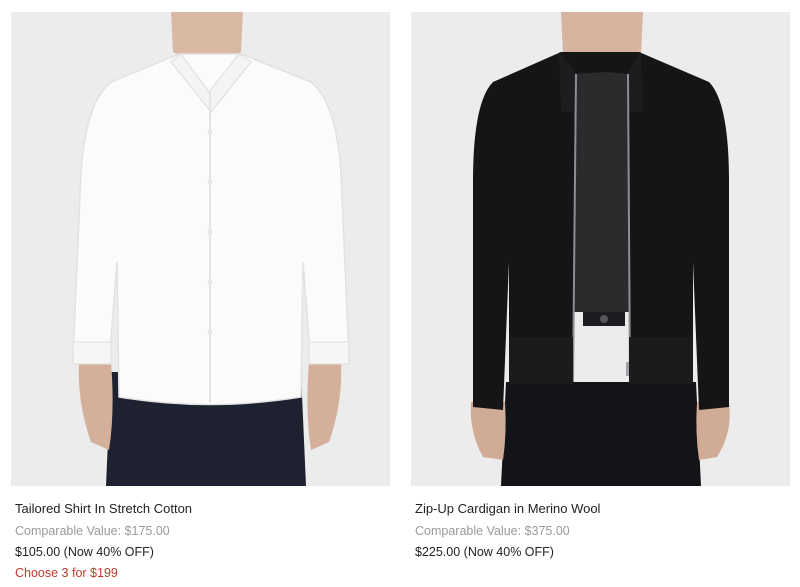  Describe the element at coordinates (200, 509) in the screenshot. I see `product-name: Tailored Shirt In Stretch Cotton` at that location.